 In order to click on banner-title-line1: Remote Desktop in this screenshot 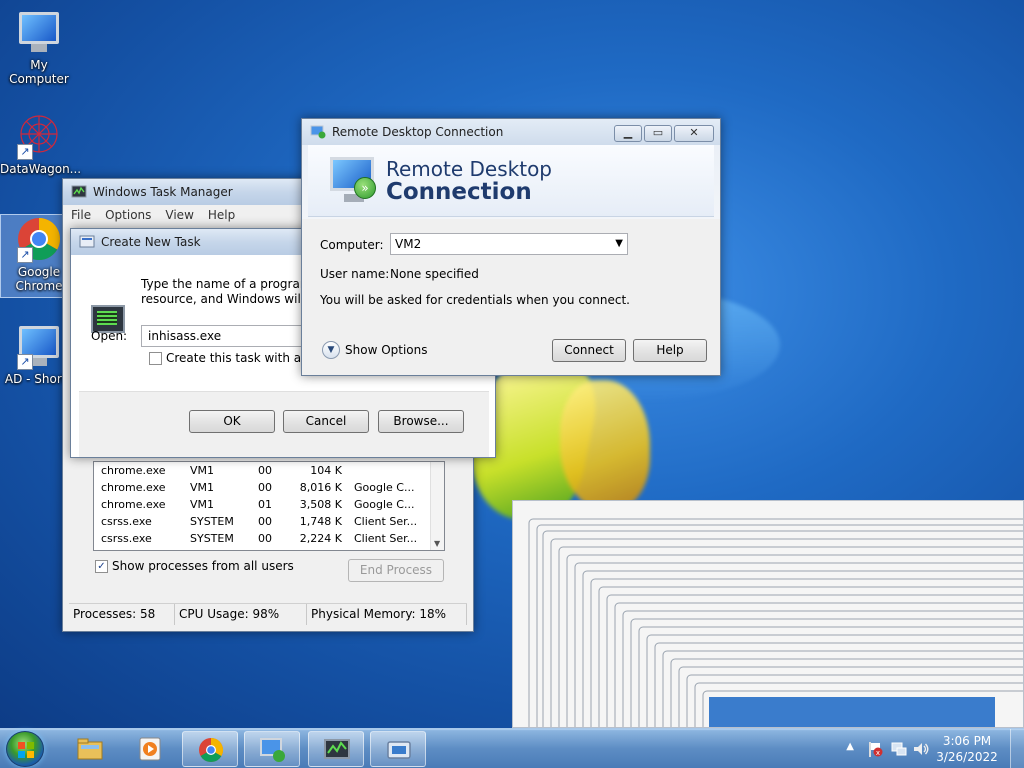, I will do `click(469, 169)`.